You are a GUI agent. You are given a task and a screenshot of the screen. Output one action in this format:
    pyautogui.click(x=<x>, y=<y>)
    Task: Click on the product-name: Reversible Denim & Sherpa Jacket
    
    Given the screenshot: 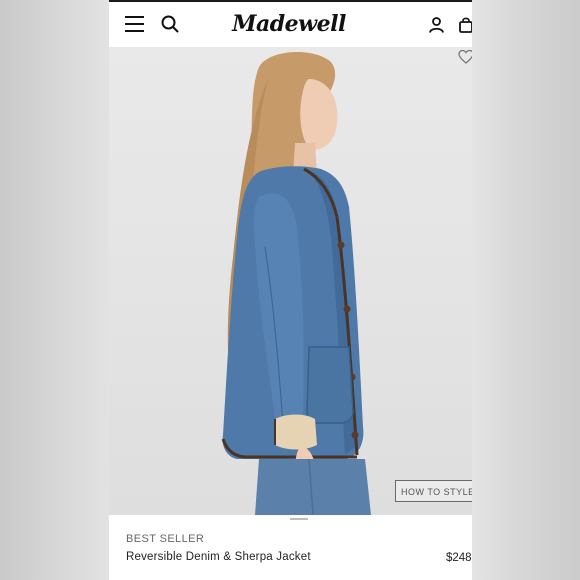 What is the action you would take?
    pyautogui.click(x=218, y=557)
    